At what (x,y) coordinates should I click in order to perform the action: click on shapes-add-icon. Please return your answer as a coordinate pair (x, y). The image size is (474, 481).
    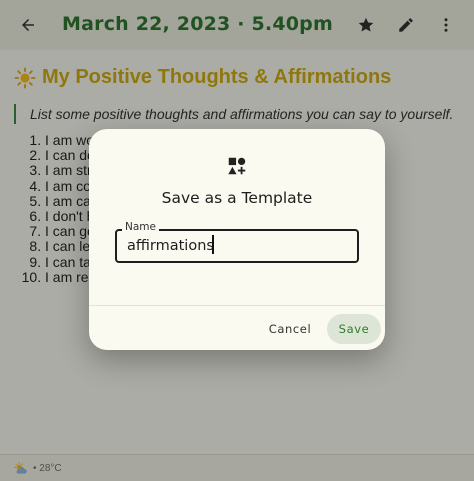
    Looking at the image, I should click on (237, 166).